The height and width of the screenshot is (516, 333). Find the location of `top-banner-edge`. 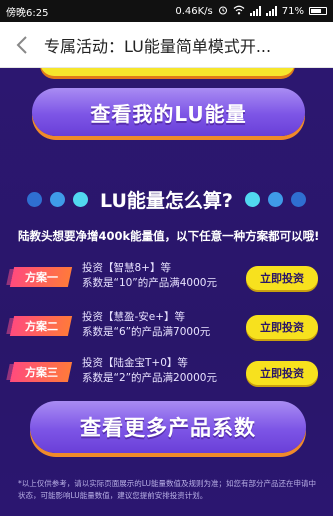

top-banner-edge is located at coordinates (167, 72).